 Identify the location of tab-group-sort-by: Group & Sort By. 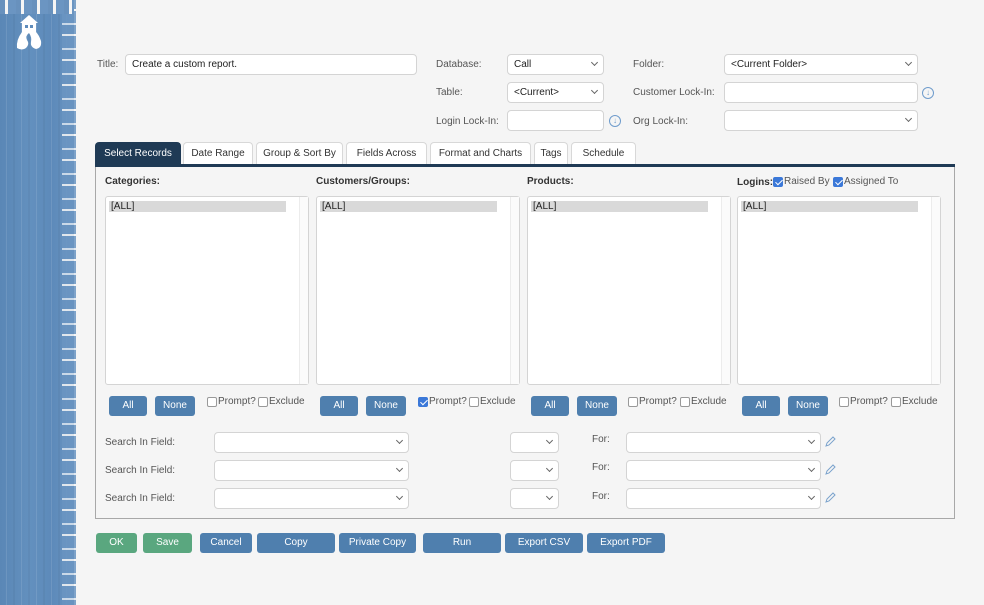
(299, 153).